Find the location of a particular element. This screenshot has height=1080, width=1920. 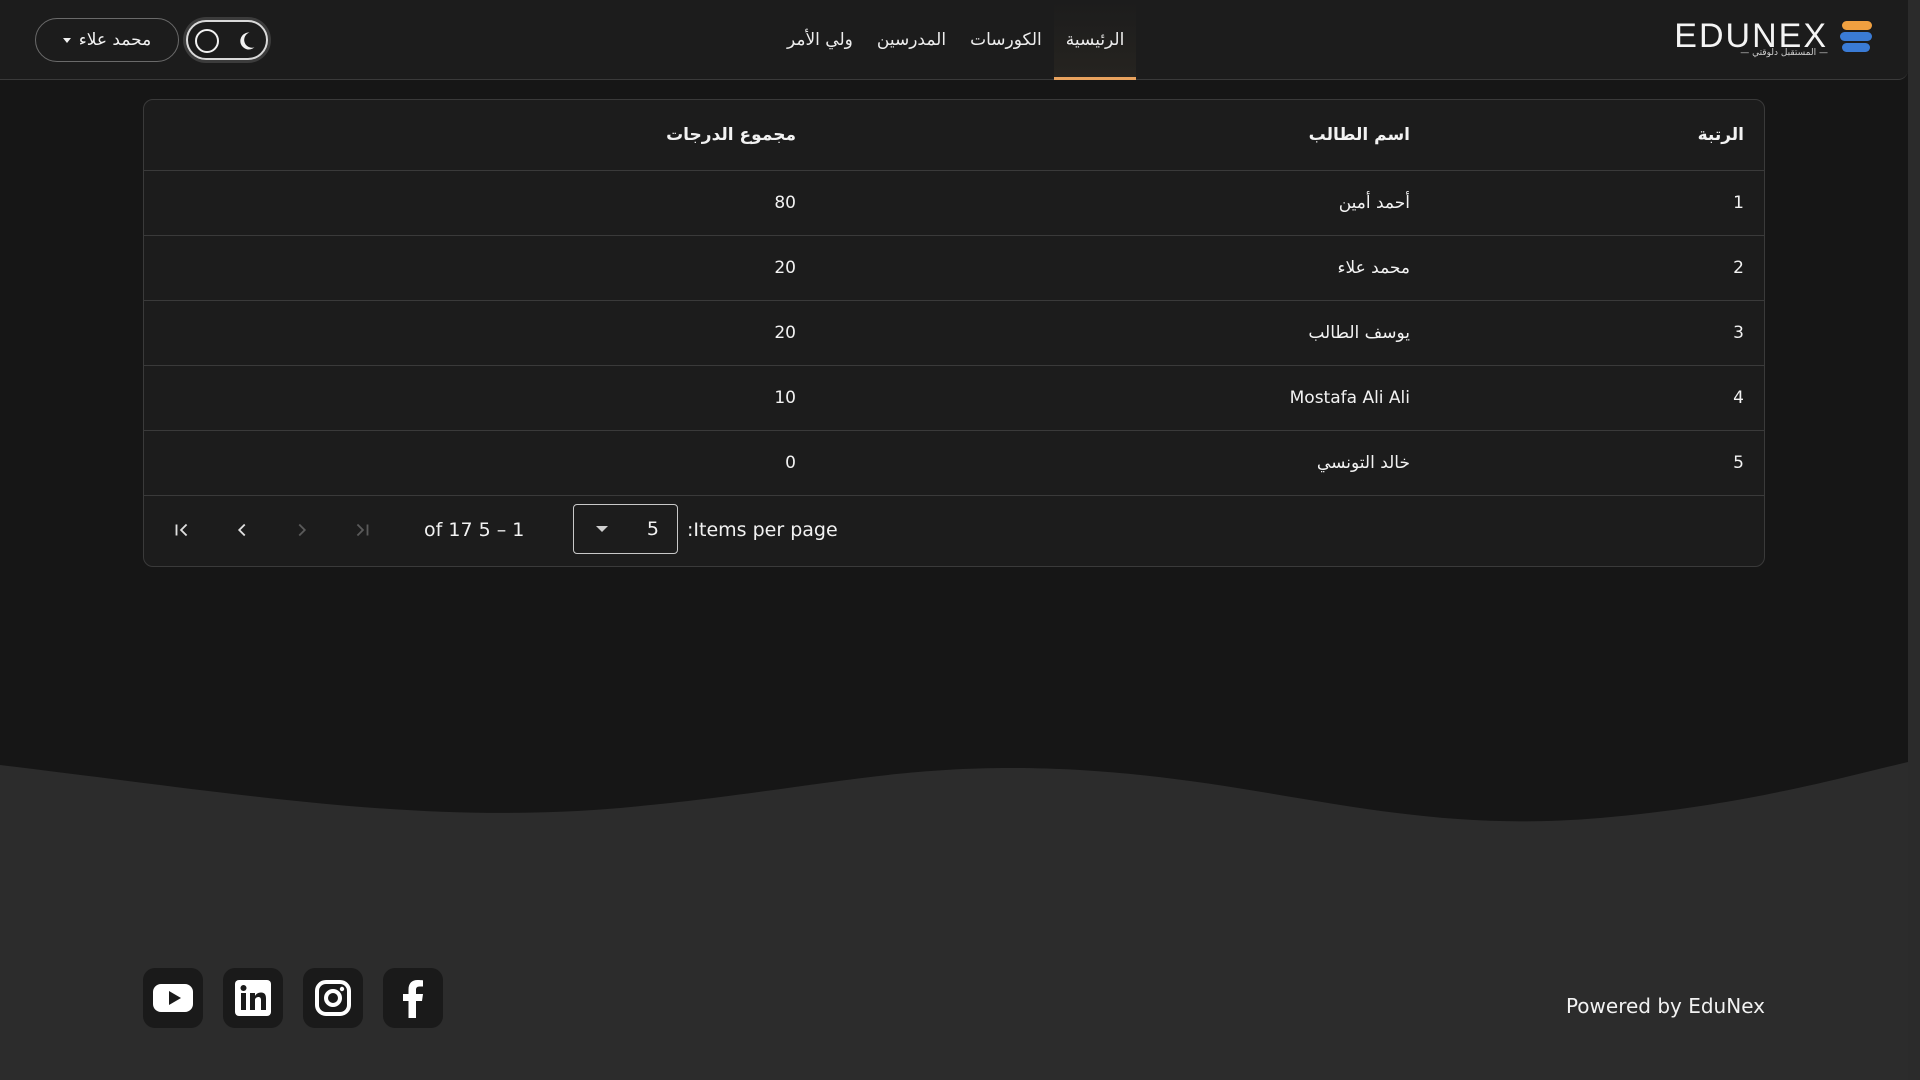

cell-student-name: خالد التونسي is located at coordinates (1363, 463).